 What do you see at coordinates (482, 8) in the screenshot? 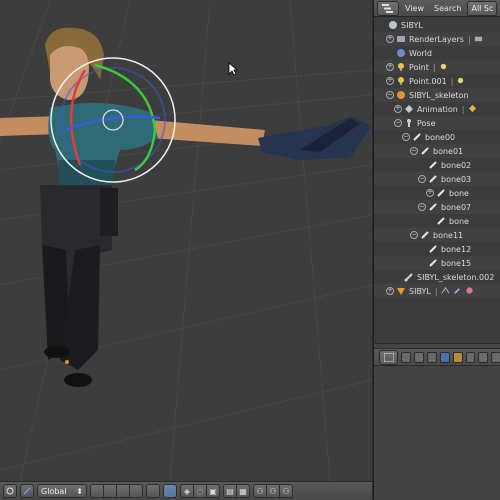
I see `display-filter-select: All Sc` at bounding box center [482, 8].